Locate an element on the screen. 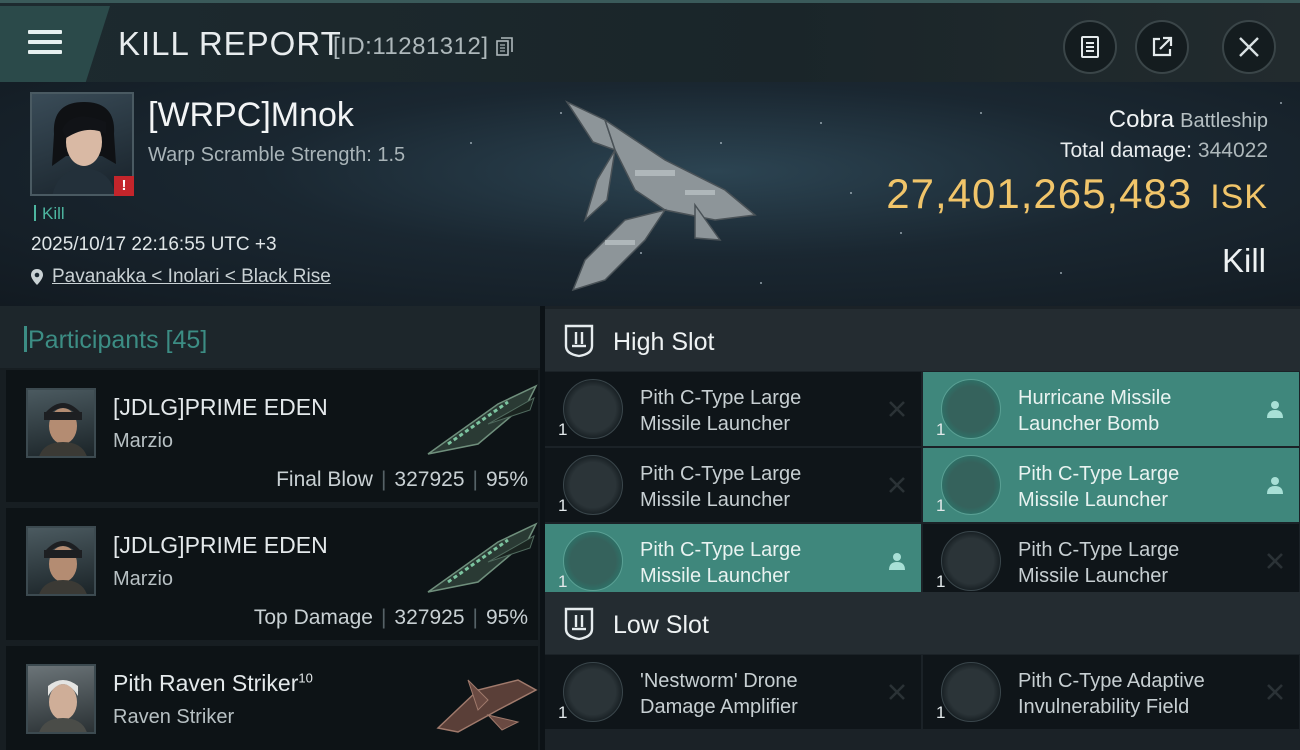 The image size is (1300, 750). bomb-launcher-icon is located at coordinates (971, 409).